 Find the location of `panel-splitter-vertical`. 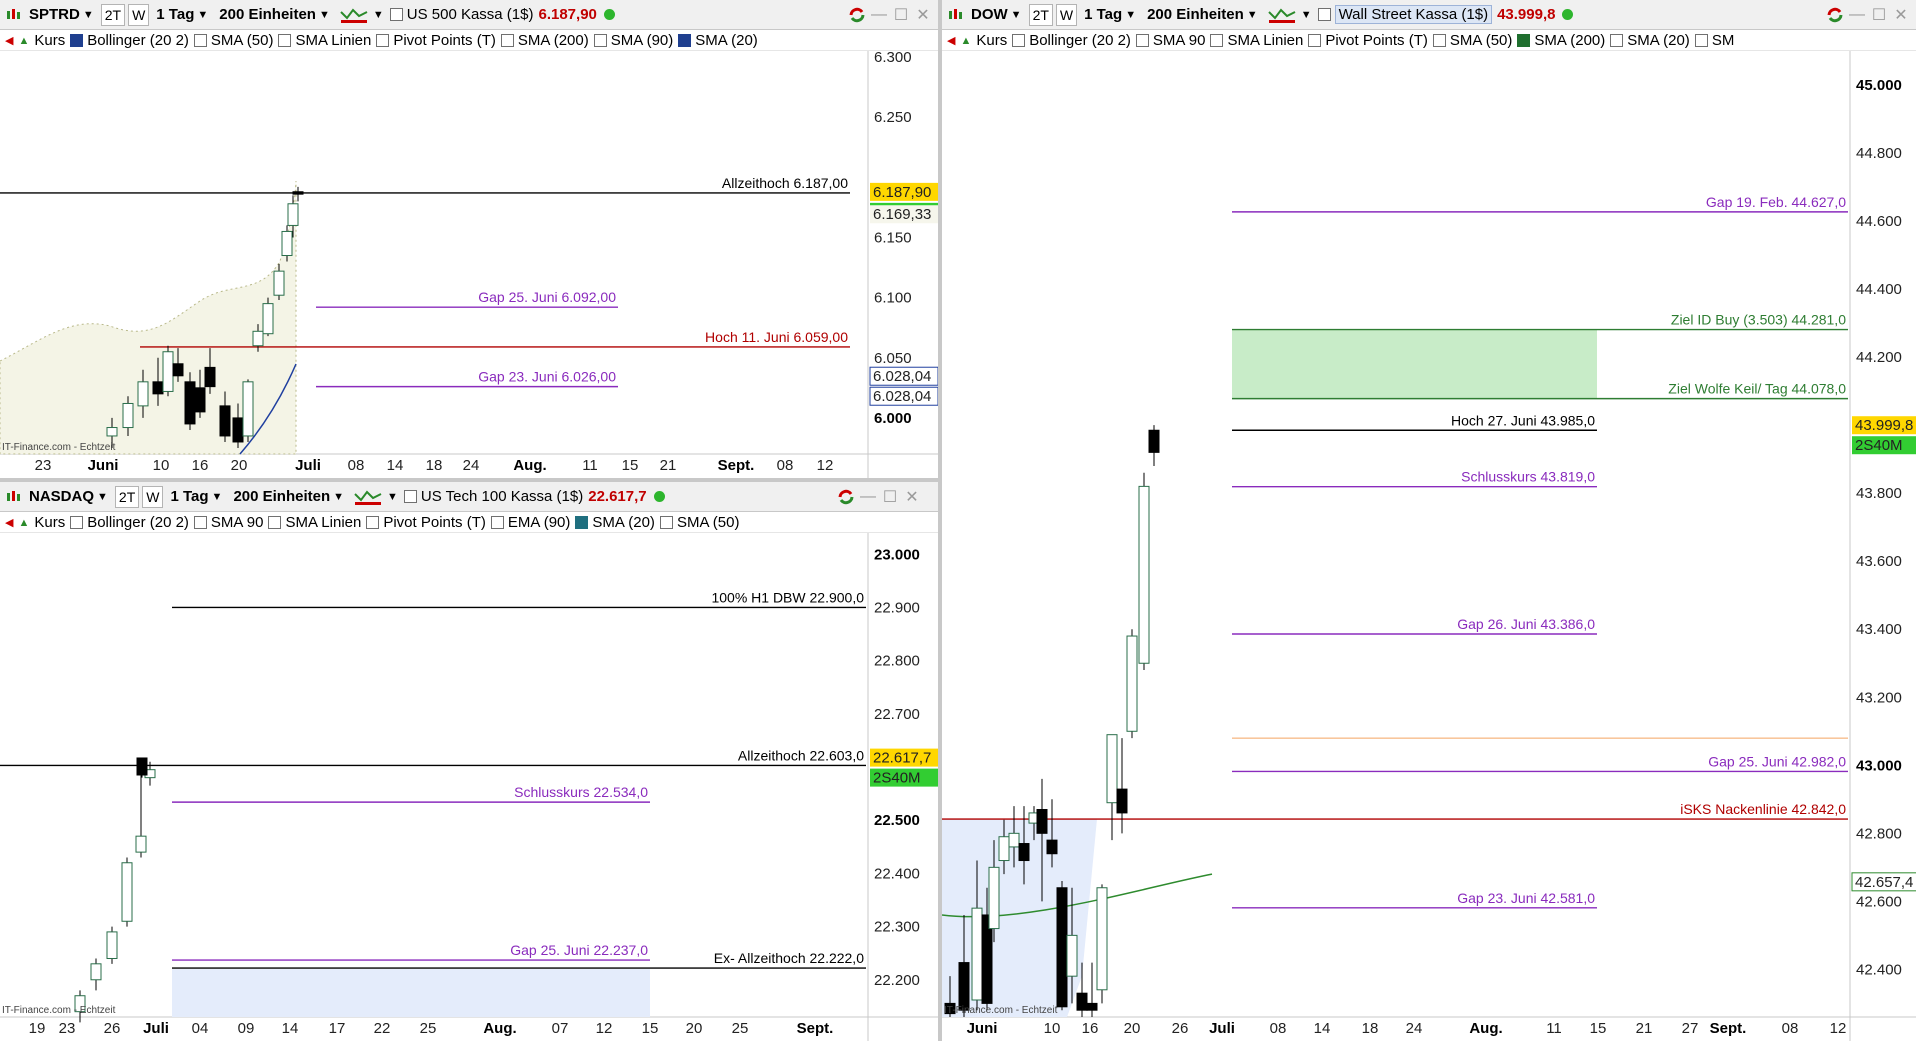

panel-splitter-vertical is located at coordinates (940, 520).